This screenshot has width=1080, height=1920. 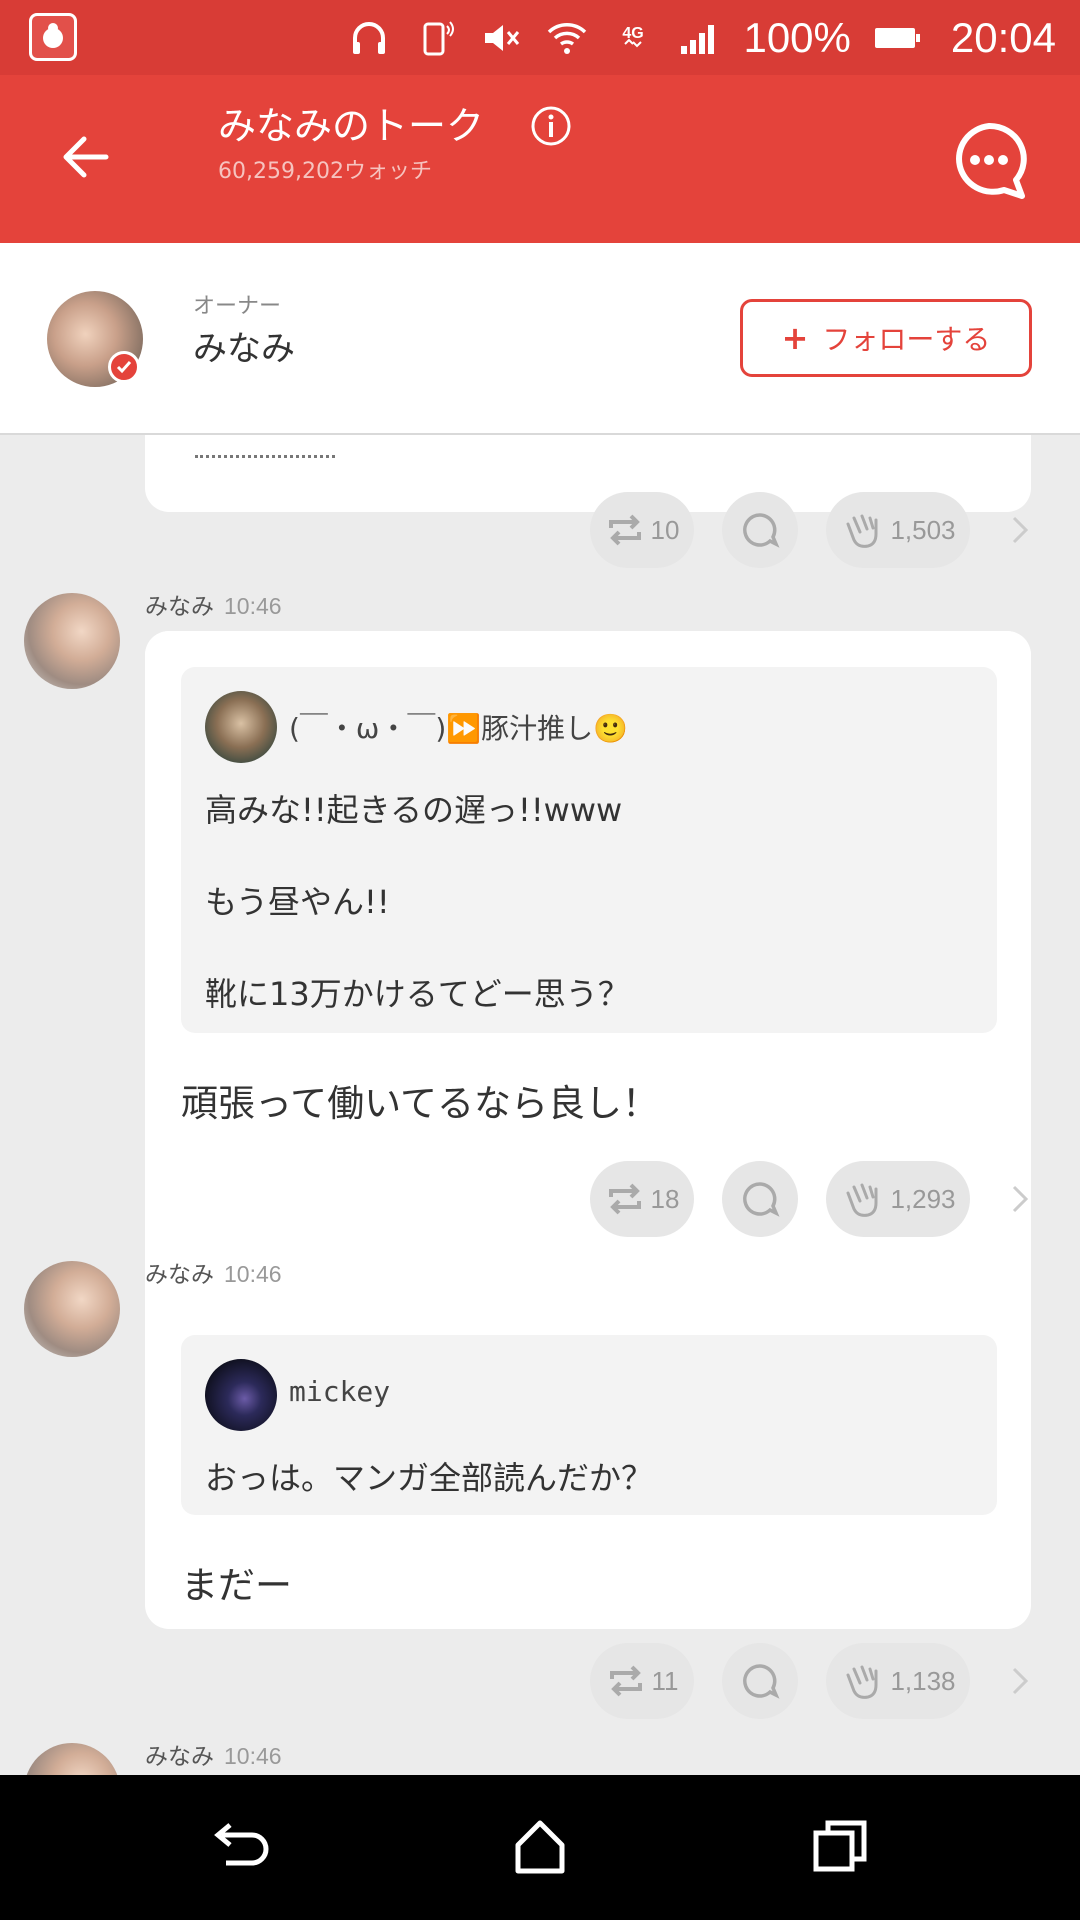 What do you see at coordinates (459, 728) in the screenshot?
I see `quote-user-name: (￣・ω・￣)⏩豚汁推し🙂` at bounding box center [459, 728].